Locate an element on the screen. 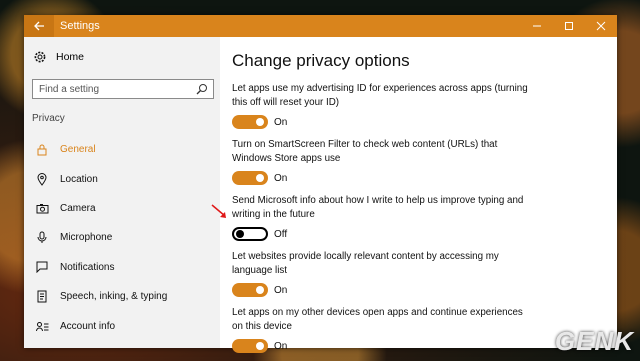 This screenshot has width=640, height=361. typing-info-toggle is located at coordinates (250, 234).